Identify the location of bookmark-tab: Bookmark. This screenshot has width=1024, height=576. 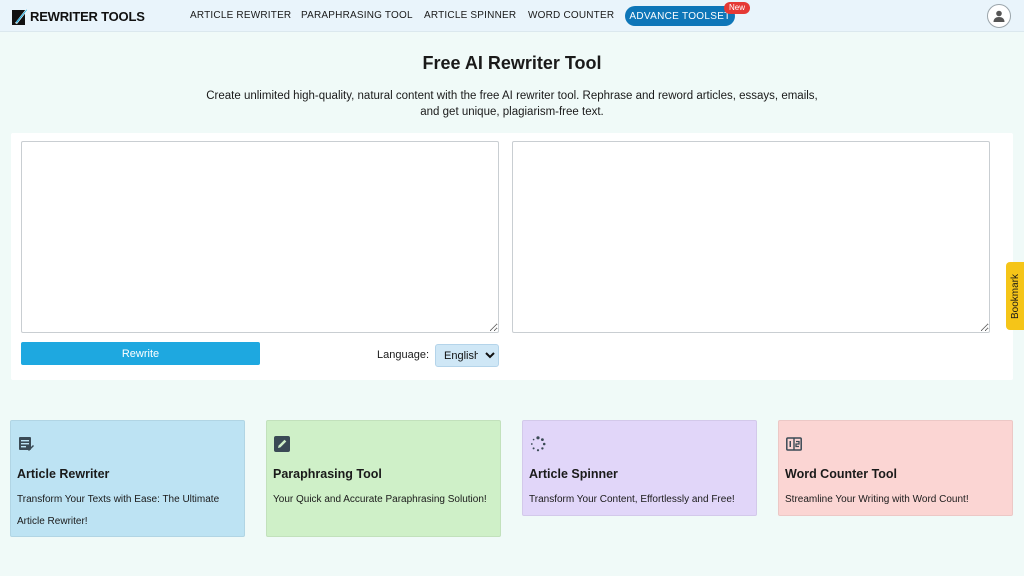
(1015, 296).